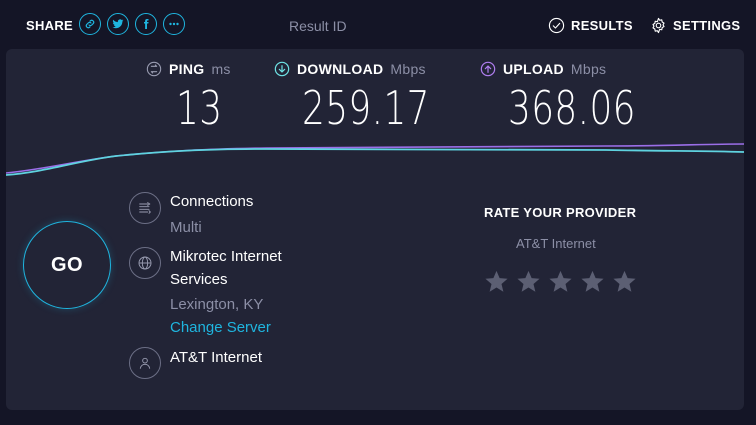 Image resolution: width=756 pixels, height=425 pixels. What do you see at coordinates (174, 24) in the screenshot?
I see `more-icon` at bounding box center [174, 24].